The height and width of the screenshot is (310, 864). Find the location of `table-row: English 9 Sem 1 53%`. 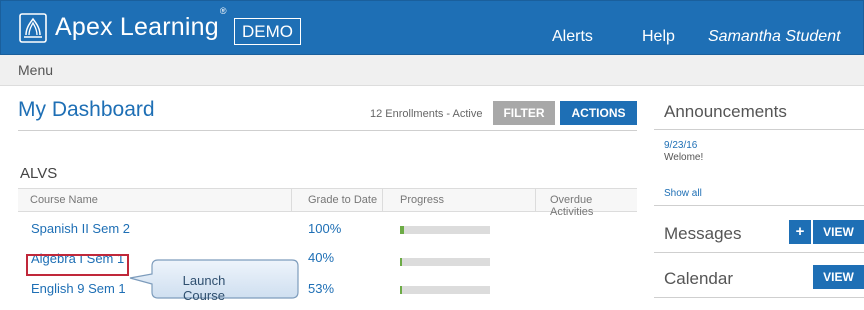

table-row: English 9 Sem 1 53% is located at coordinates (327, 294).